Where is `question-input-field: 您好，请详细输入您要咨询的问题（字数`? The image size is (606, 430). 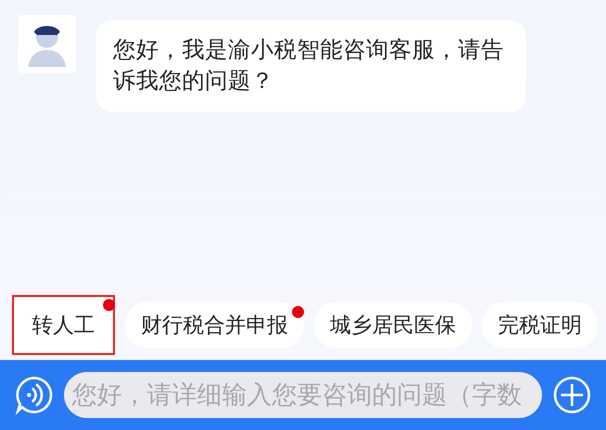
question-input-field: 您好，请详细输入您要咨询的问题（字数 is located at coordinates (303, 395).